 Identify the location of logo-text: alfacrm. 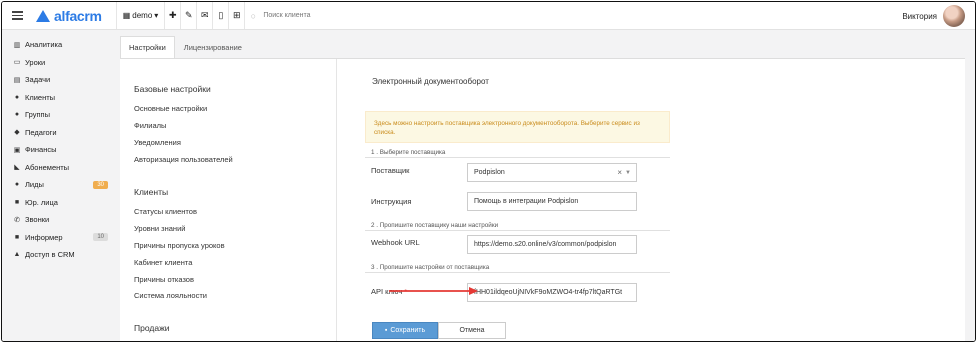
(78, 15).